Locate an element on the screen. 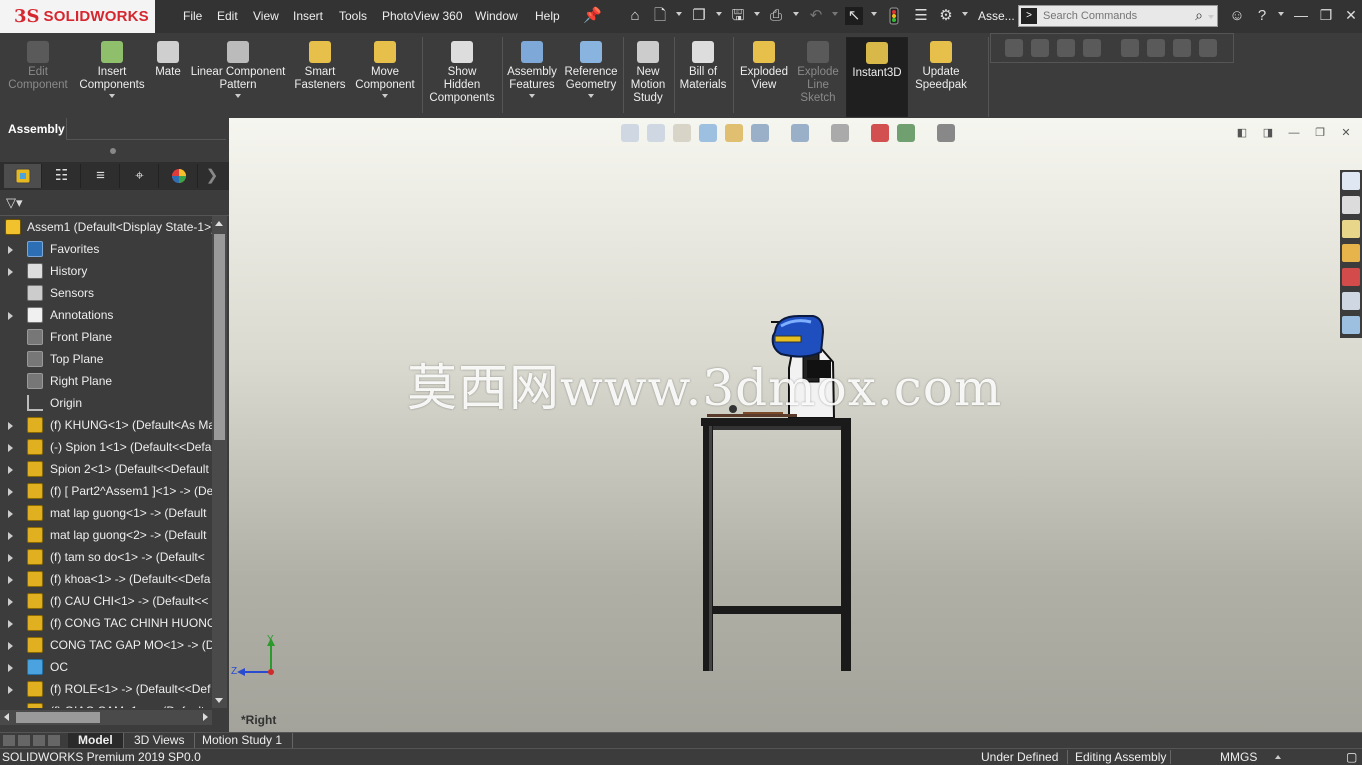 This screenshot has width=1362, height=765. scroll-right-icon is located at coordinates (205, 717).